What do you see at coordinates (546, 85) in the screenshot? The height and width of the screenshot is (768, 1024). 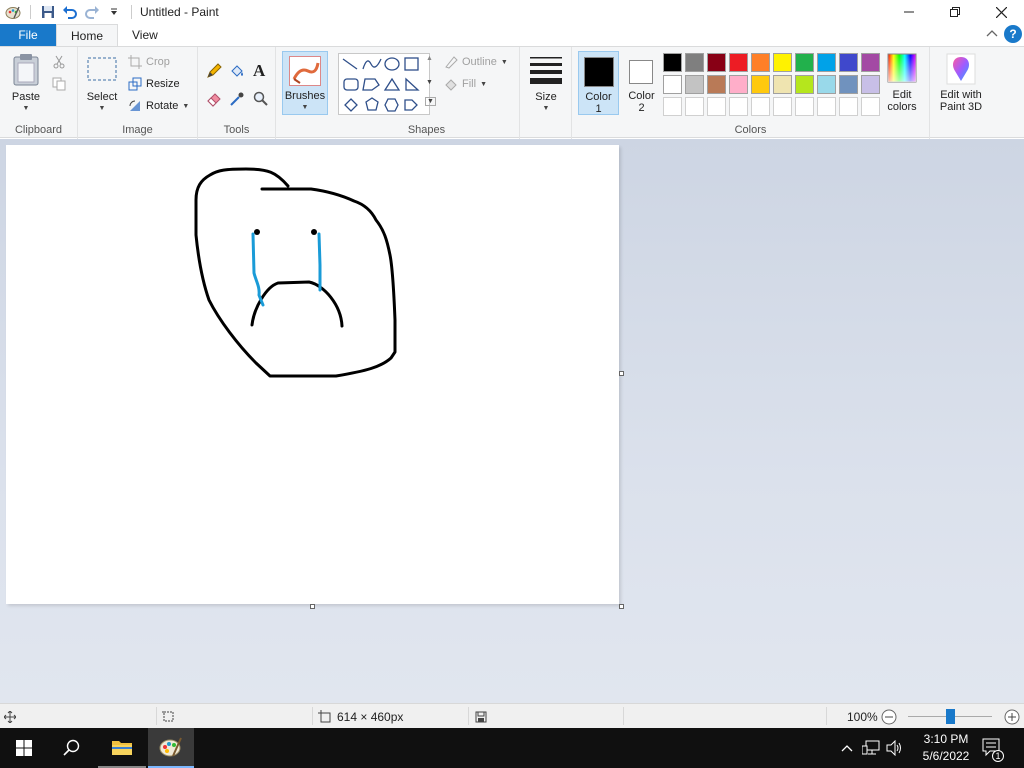 I see `size-button: Size ▼` at bounding box center [546, 85].